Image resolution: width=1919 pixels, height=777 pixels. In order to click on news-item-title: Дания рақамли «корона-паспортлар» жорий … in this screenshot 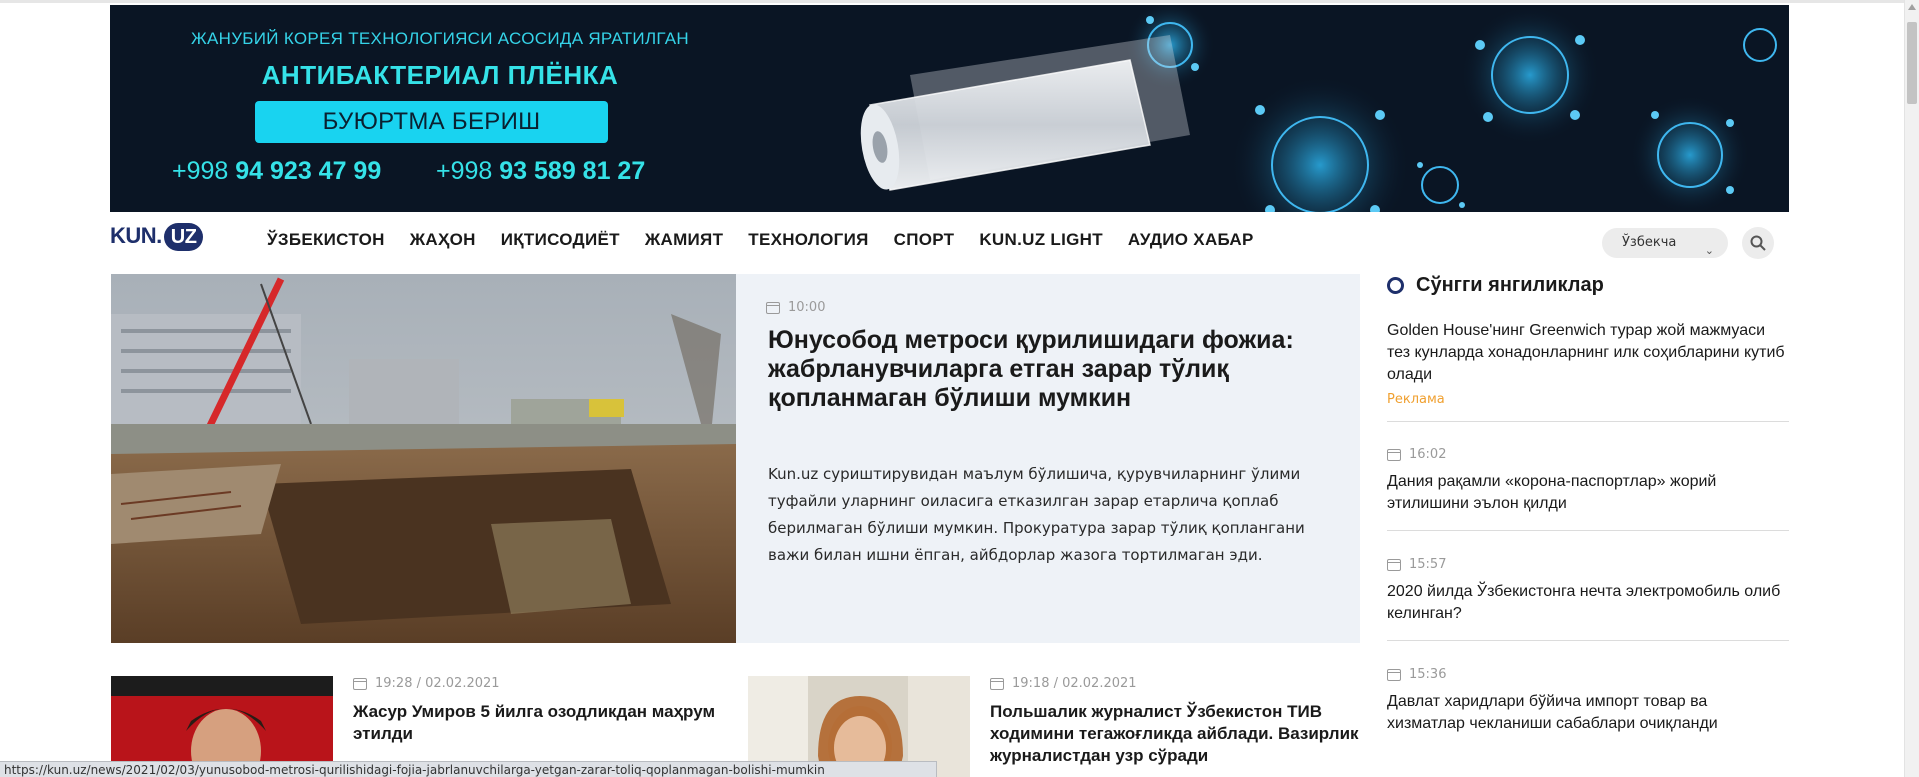, I will do `click(1588, 493)`.